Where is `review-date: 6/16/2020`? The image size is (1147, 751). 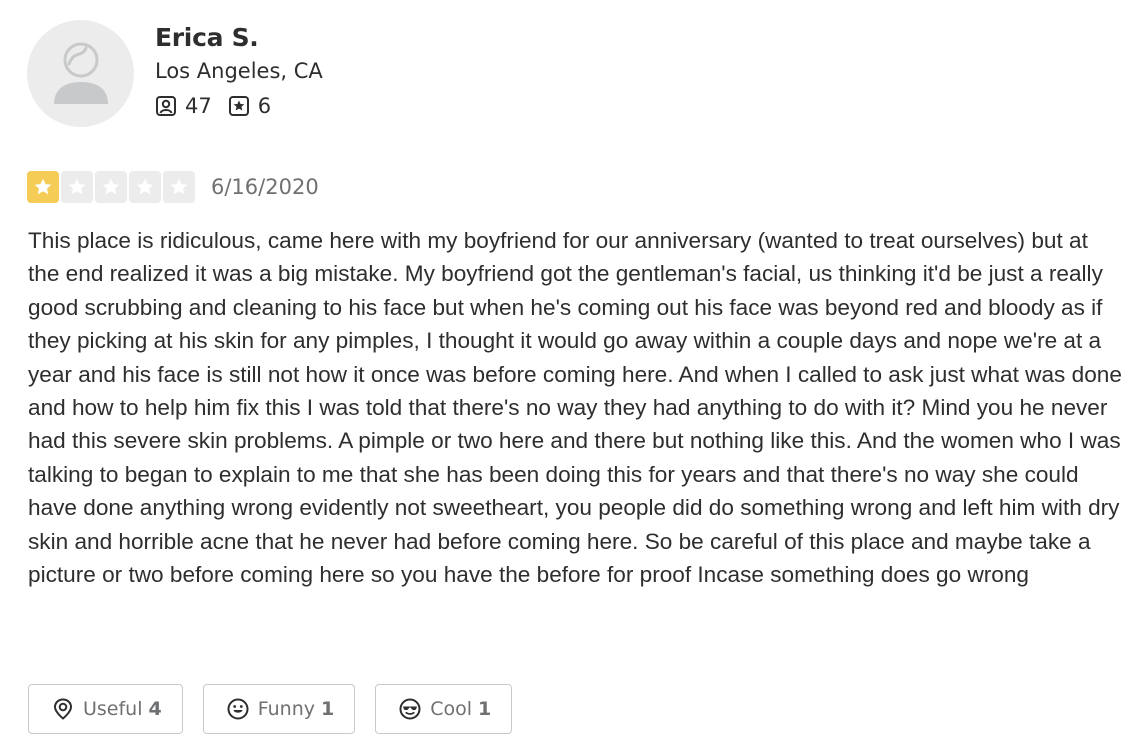
review-date: 6/16/2020 is located at coordinates (265, 187).